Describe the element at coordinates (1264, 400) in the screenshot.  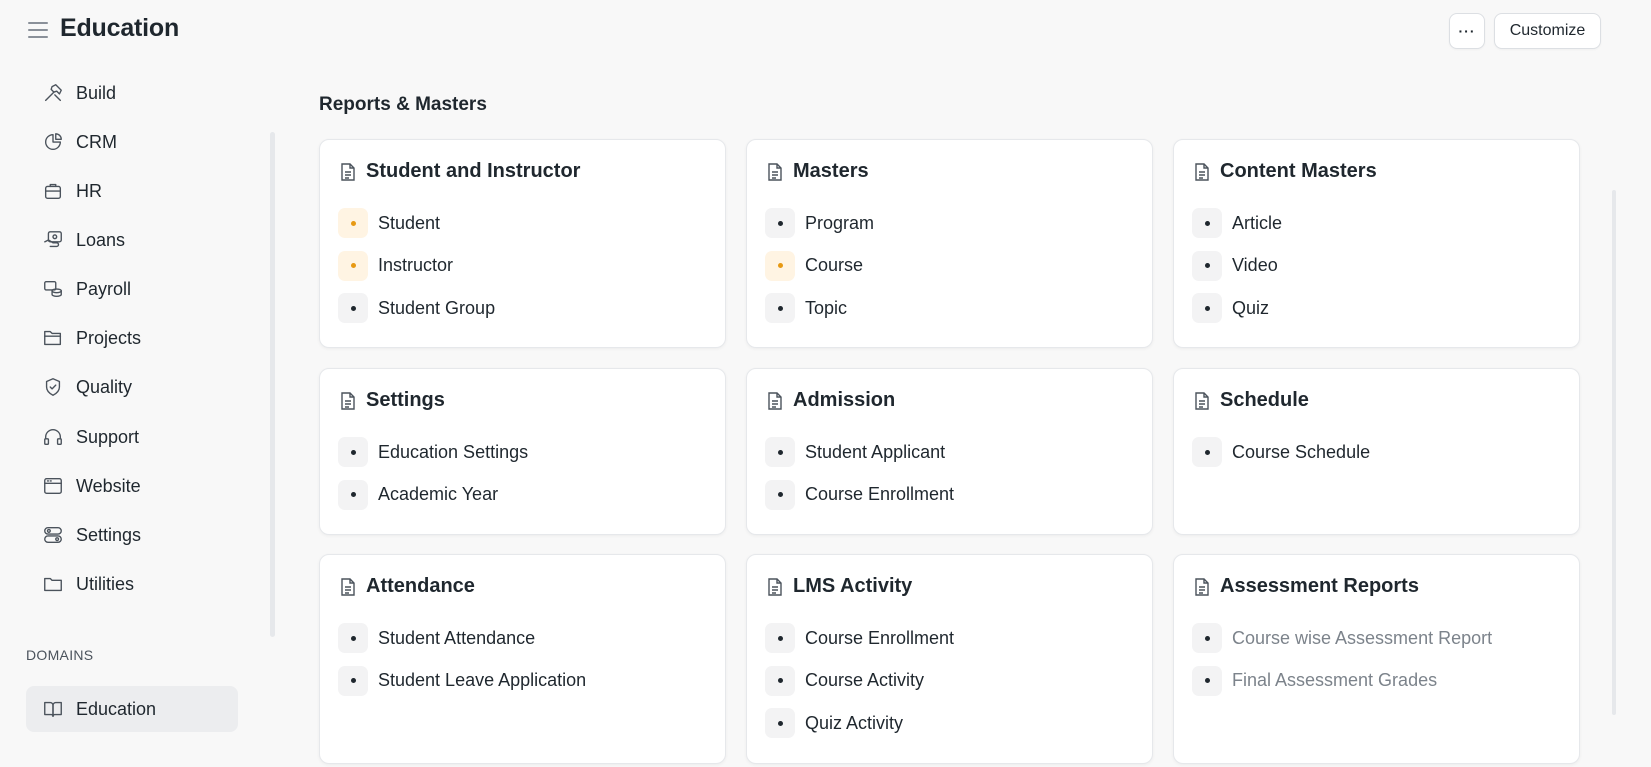
I see `card-title: Schedule` at that location.